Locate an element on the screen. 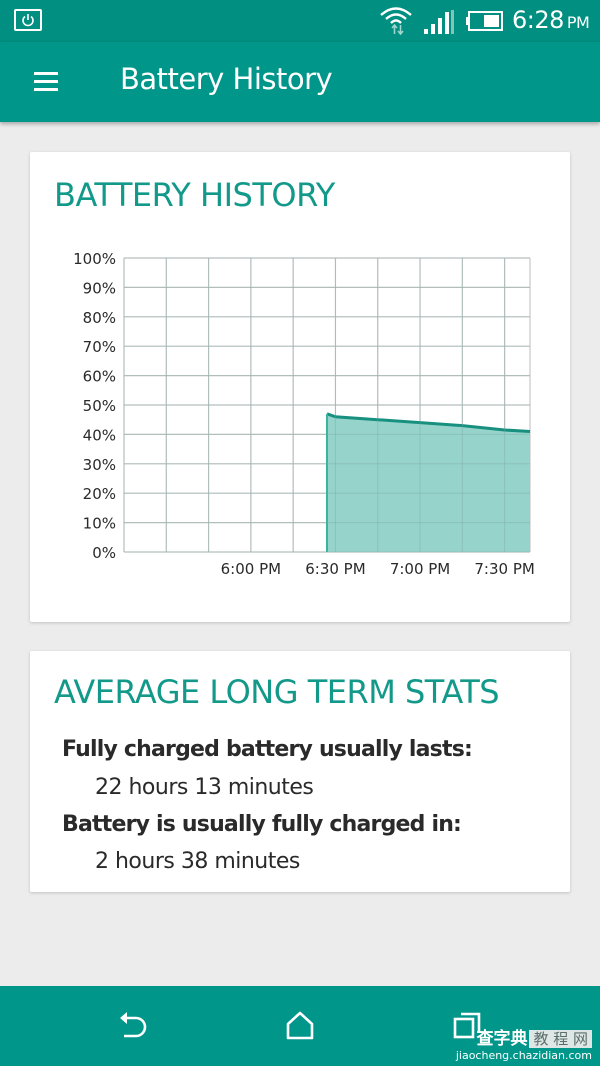 This screenshot has height=1066, width=600. watermark-text: 查字典 is located at coordinates (502, 1039).